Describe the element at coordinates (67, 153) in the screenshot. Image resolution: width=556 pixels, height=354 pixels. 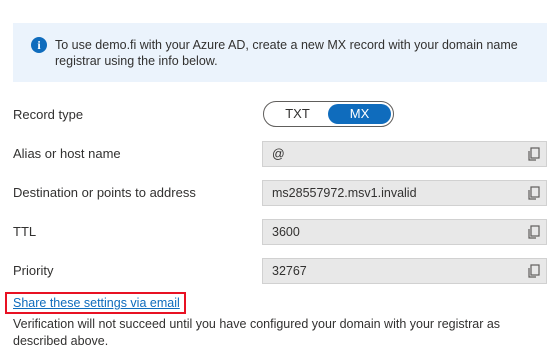
I see `alias-label: Alias or host name` at that location.